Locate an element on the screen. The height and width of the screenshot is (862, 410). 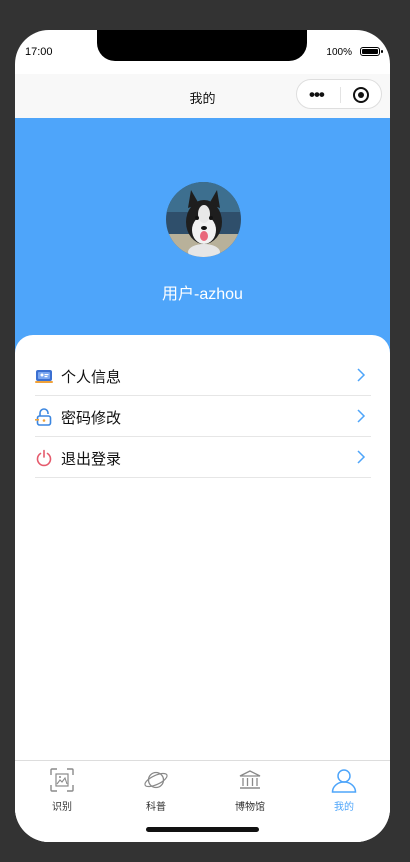
home-indicator is located at coordinates (202, 829).